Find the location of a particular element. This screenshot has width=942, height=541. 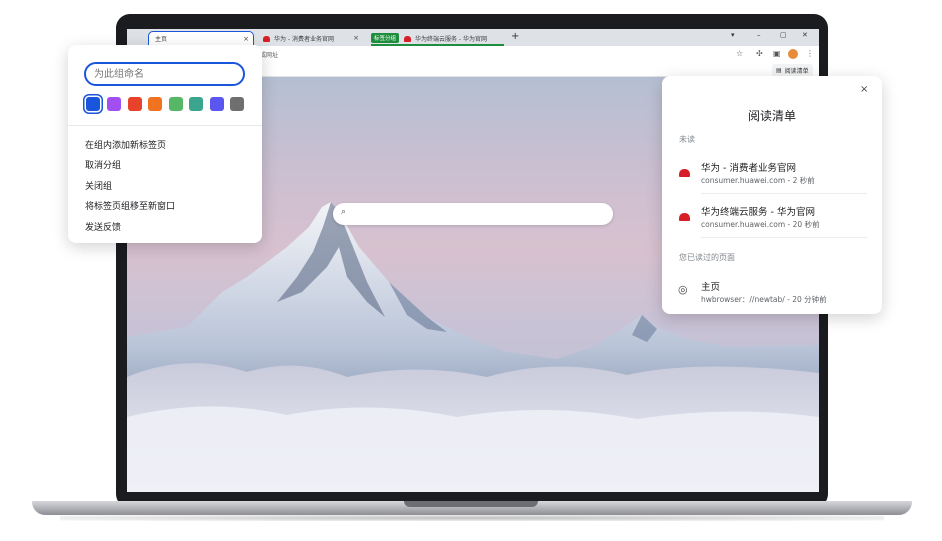

menu-divider is located at coordinates (165, 125).